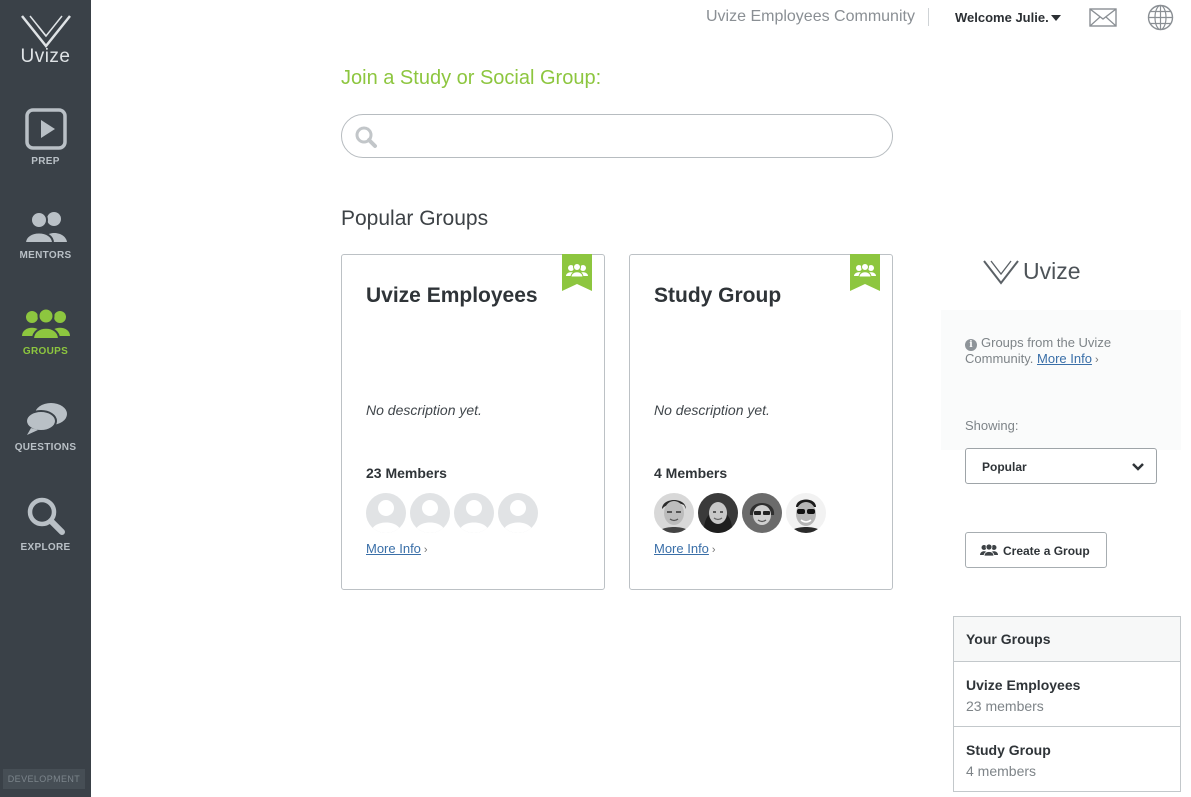  I want to click on sidebar-item-questions: QUESTIONS, so click(45, 427).